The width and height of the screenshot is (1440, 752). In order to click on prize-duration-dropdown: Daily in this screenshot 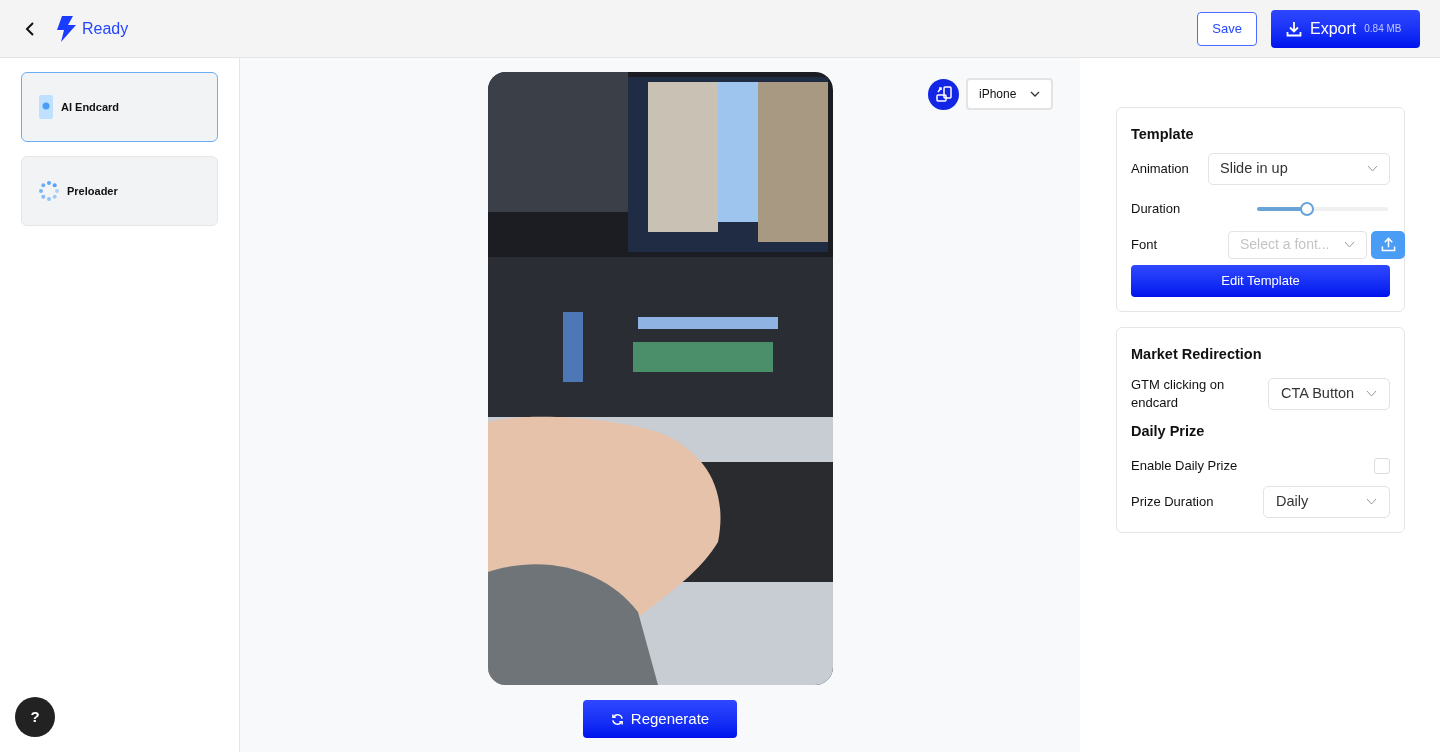, I will do `click(1326, 501)`.